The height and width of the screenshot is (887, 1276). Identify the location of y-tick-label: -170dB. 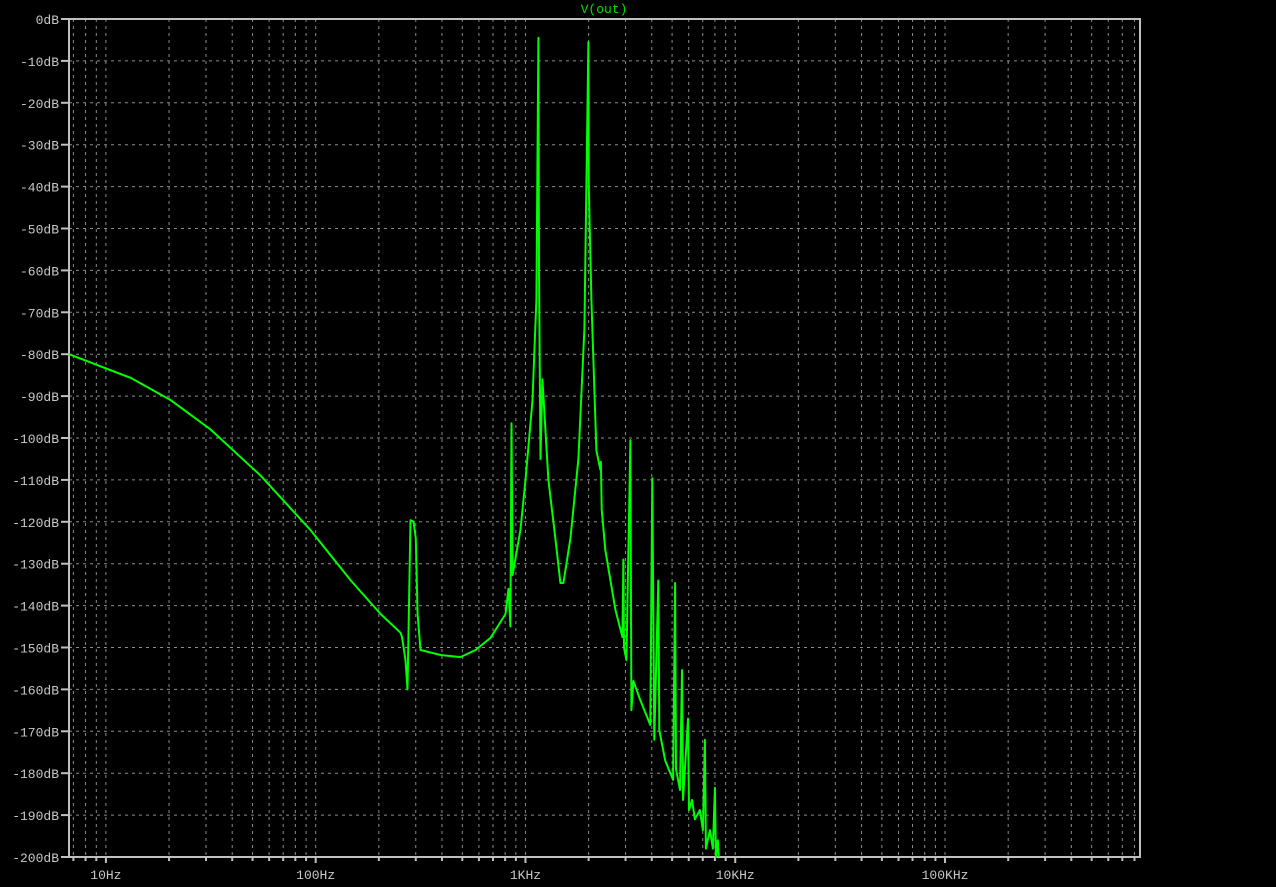
(35, 732).